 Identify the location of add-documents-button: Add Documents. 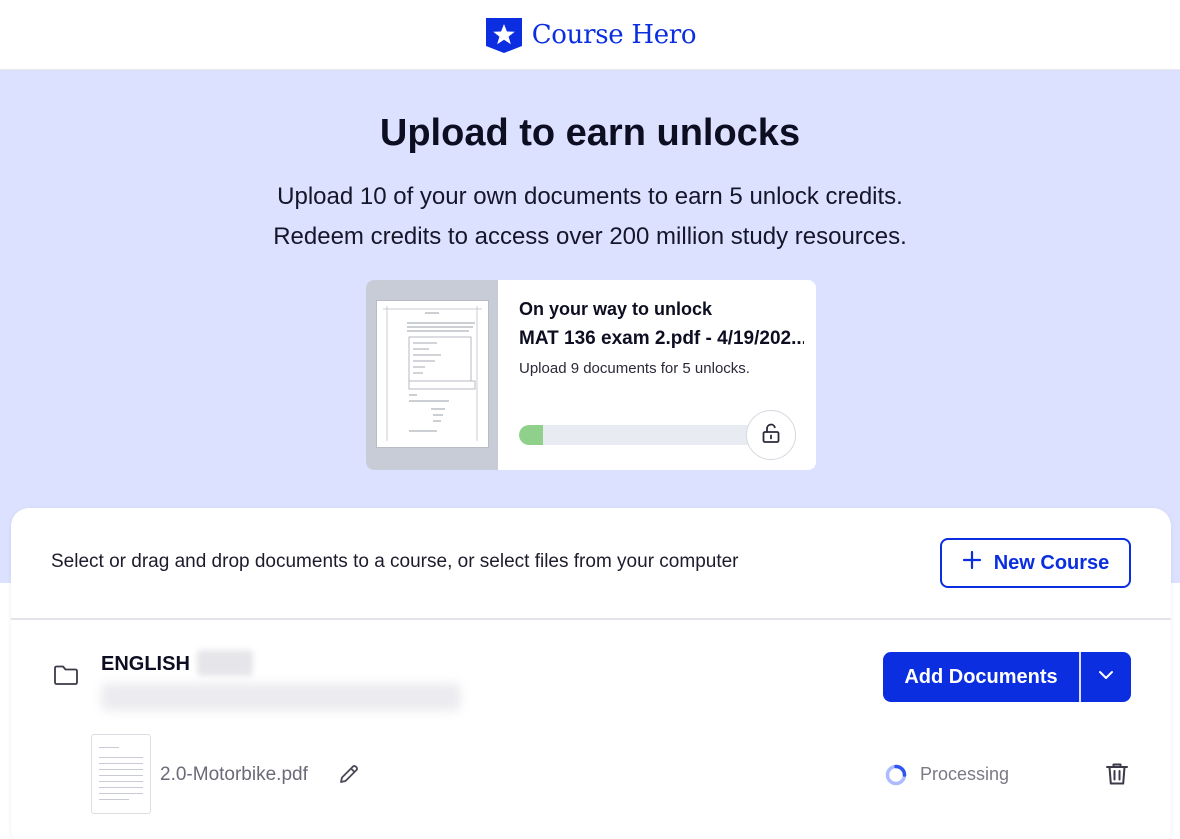
(981, 677).